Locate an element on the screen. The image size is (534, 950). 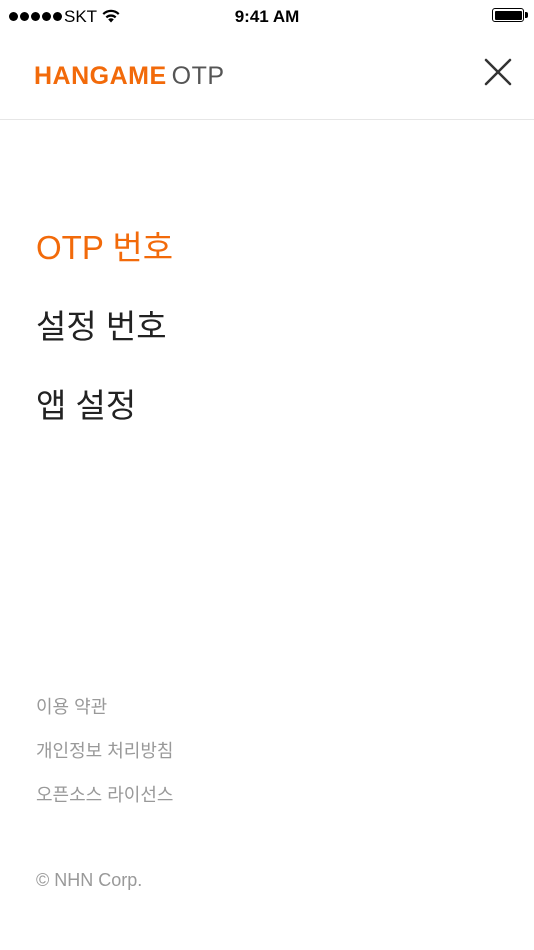
battery-icon is located at coordinates (510, 15).